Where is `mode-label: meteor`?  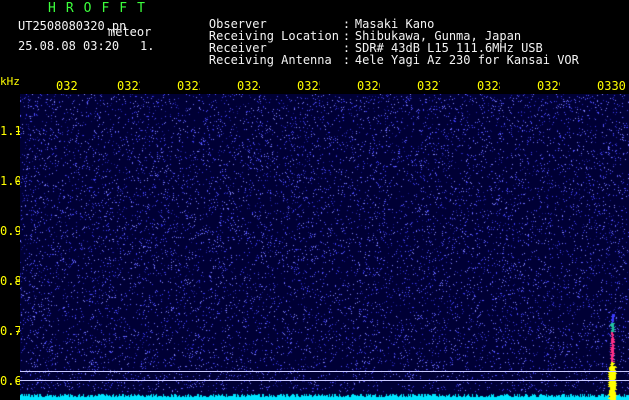
mode-label: meteor is located at coordinates (130, 32).